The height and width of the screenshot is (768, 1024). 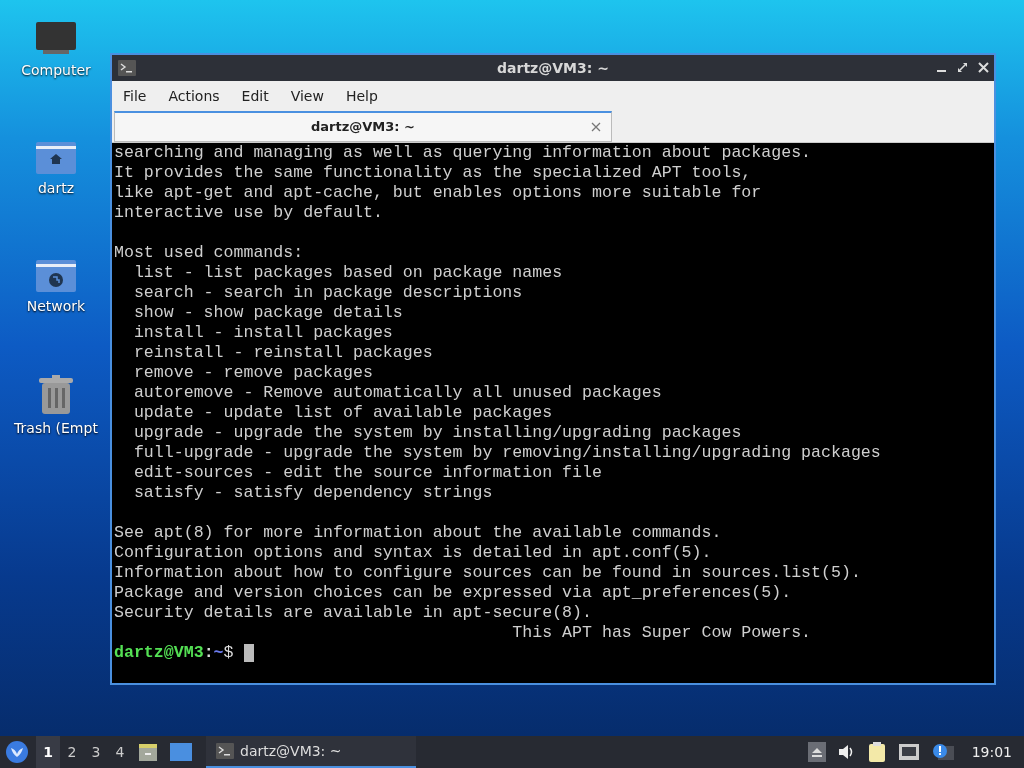 What do you see at coordinates (209, 253) in the screenshot?
I see `output-line: Most used commands:` at bounding box center [209, 253].